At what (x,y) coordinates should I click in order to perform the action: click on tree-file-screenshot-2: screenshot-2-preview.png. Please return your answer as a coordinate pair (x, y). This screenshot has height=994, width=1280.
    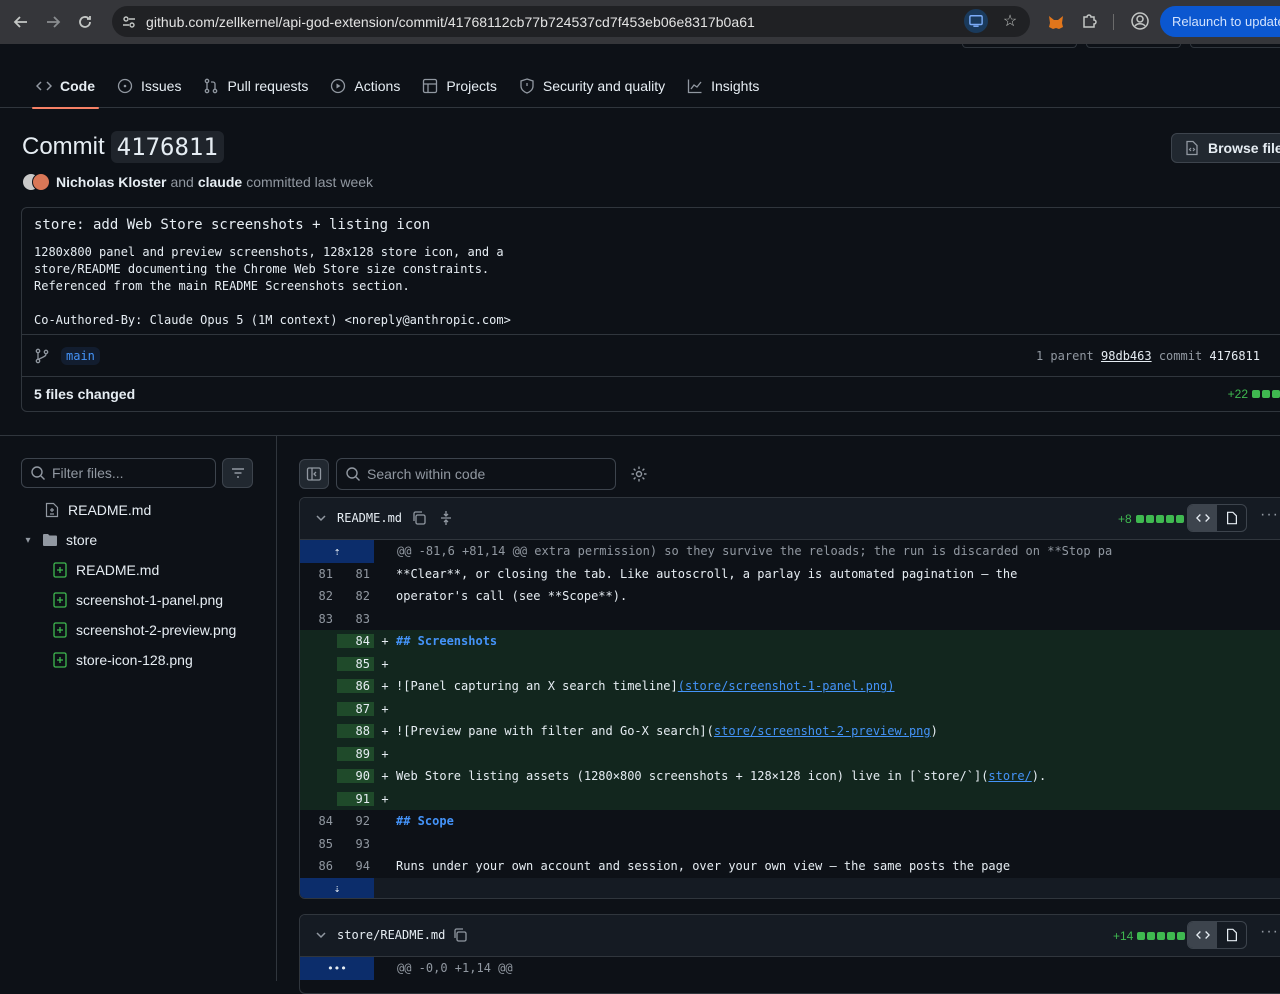
    Looking at the image, I should click on (140, 630).